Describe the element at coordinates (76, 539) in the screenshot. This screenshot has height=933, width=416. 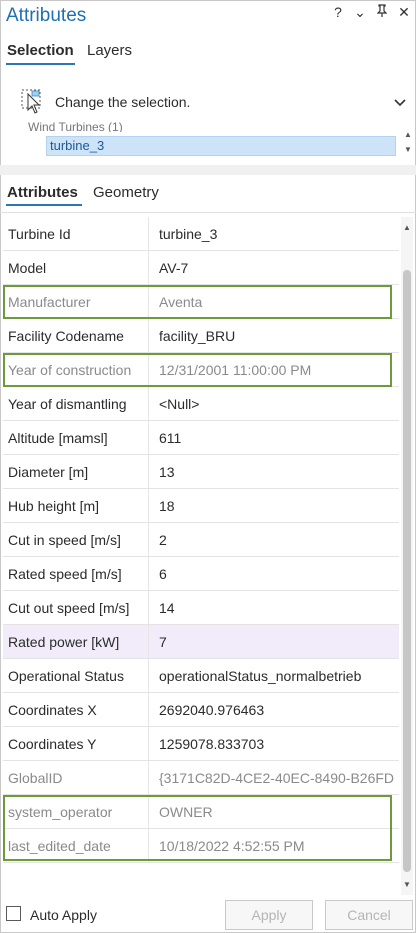
I see `attribute-field-name: Cut in speed [m/s]` at that location.